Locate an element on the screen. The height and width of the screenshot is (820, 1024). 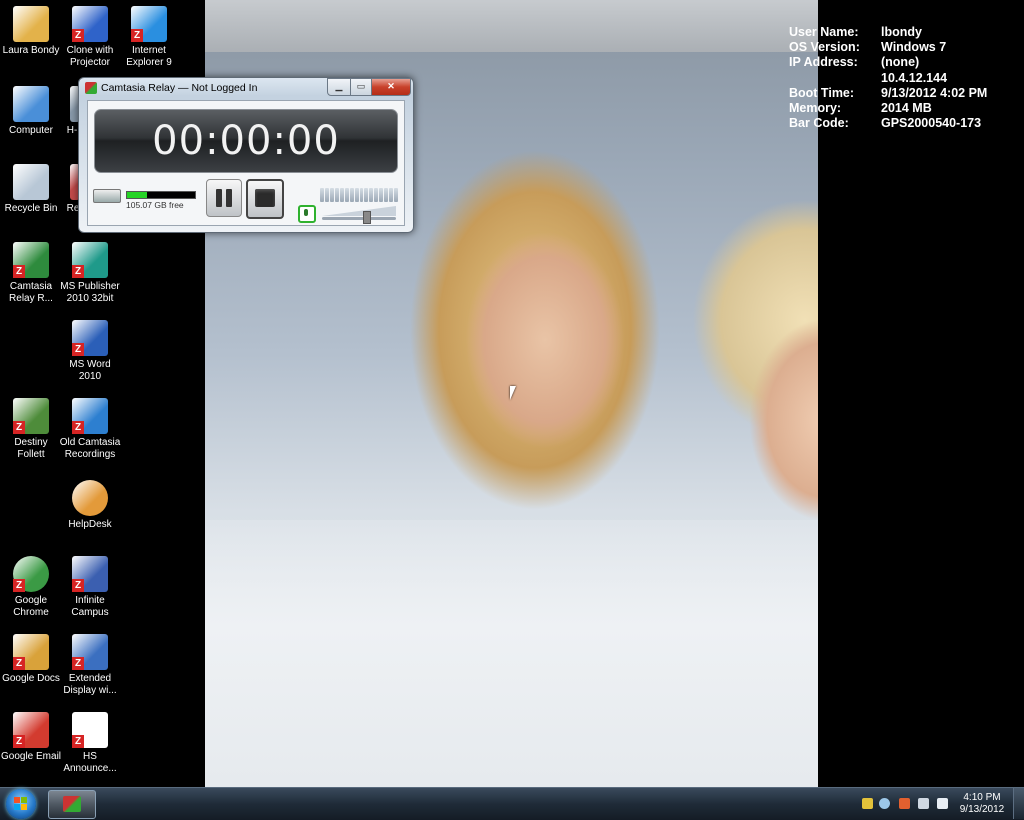
desktop-icon-laura-bondy: Laura Bondy is located at coordinates (31, 31).